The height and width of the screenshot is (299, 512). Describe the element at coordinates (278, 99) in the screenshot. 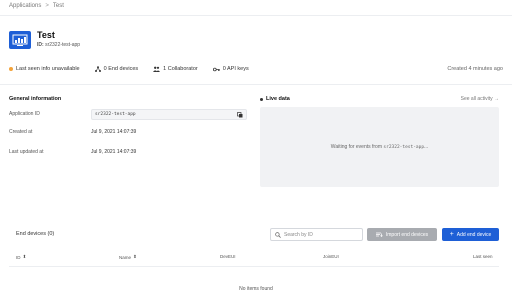

I see `live-data-heading: Live data` at that location.